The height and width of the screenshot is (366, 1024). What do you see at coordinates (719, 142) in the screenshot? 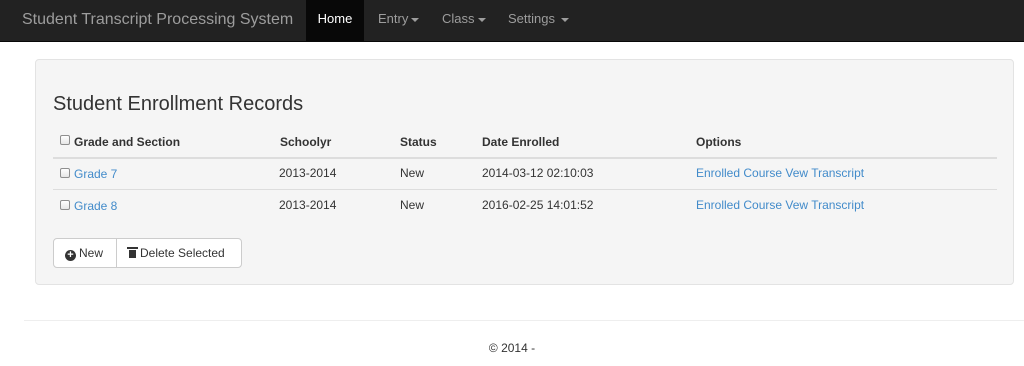
I see `column-header-options: Options` at bounding box center [719, 142].